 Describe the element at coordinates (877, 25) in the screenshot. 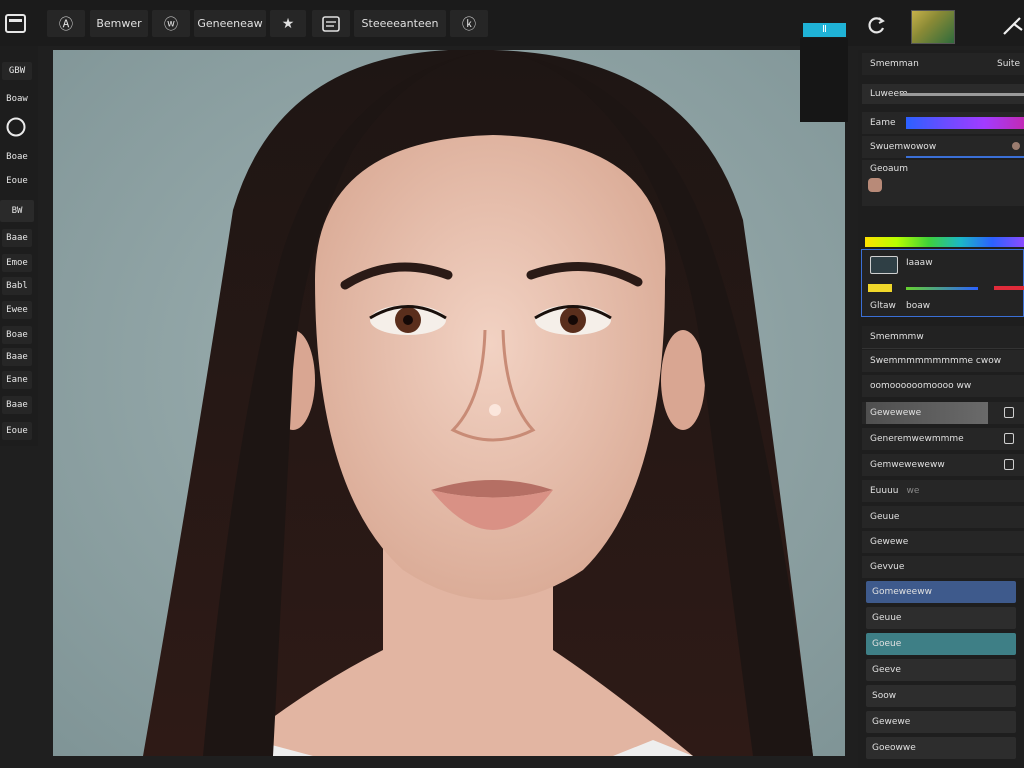

I see `rotate-icon` at that location.